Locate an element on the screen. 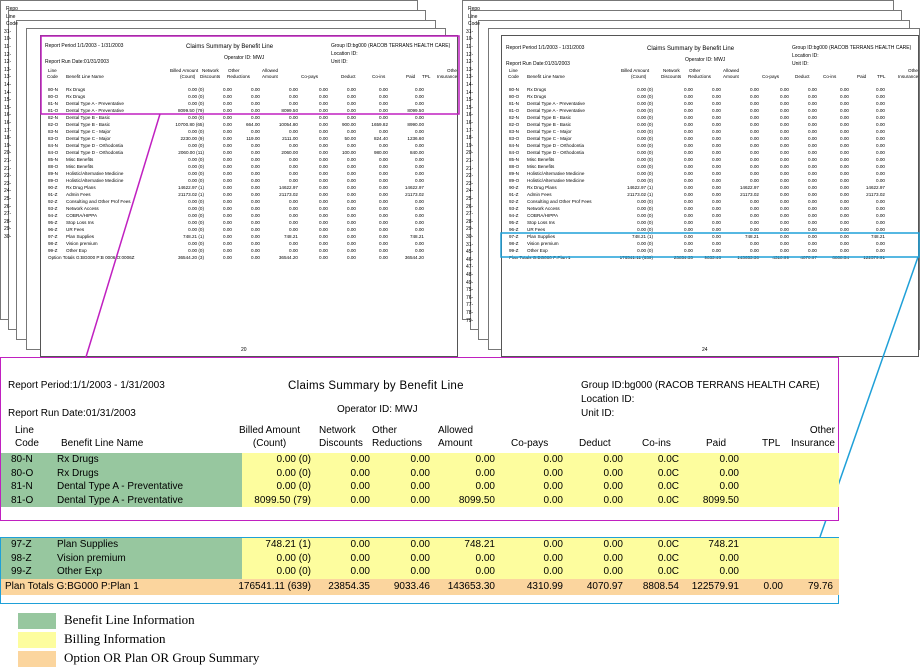  operator-id: Operator ID: MWJ is located at coordinates (377, 409).